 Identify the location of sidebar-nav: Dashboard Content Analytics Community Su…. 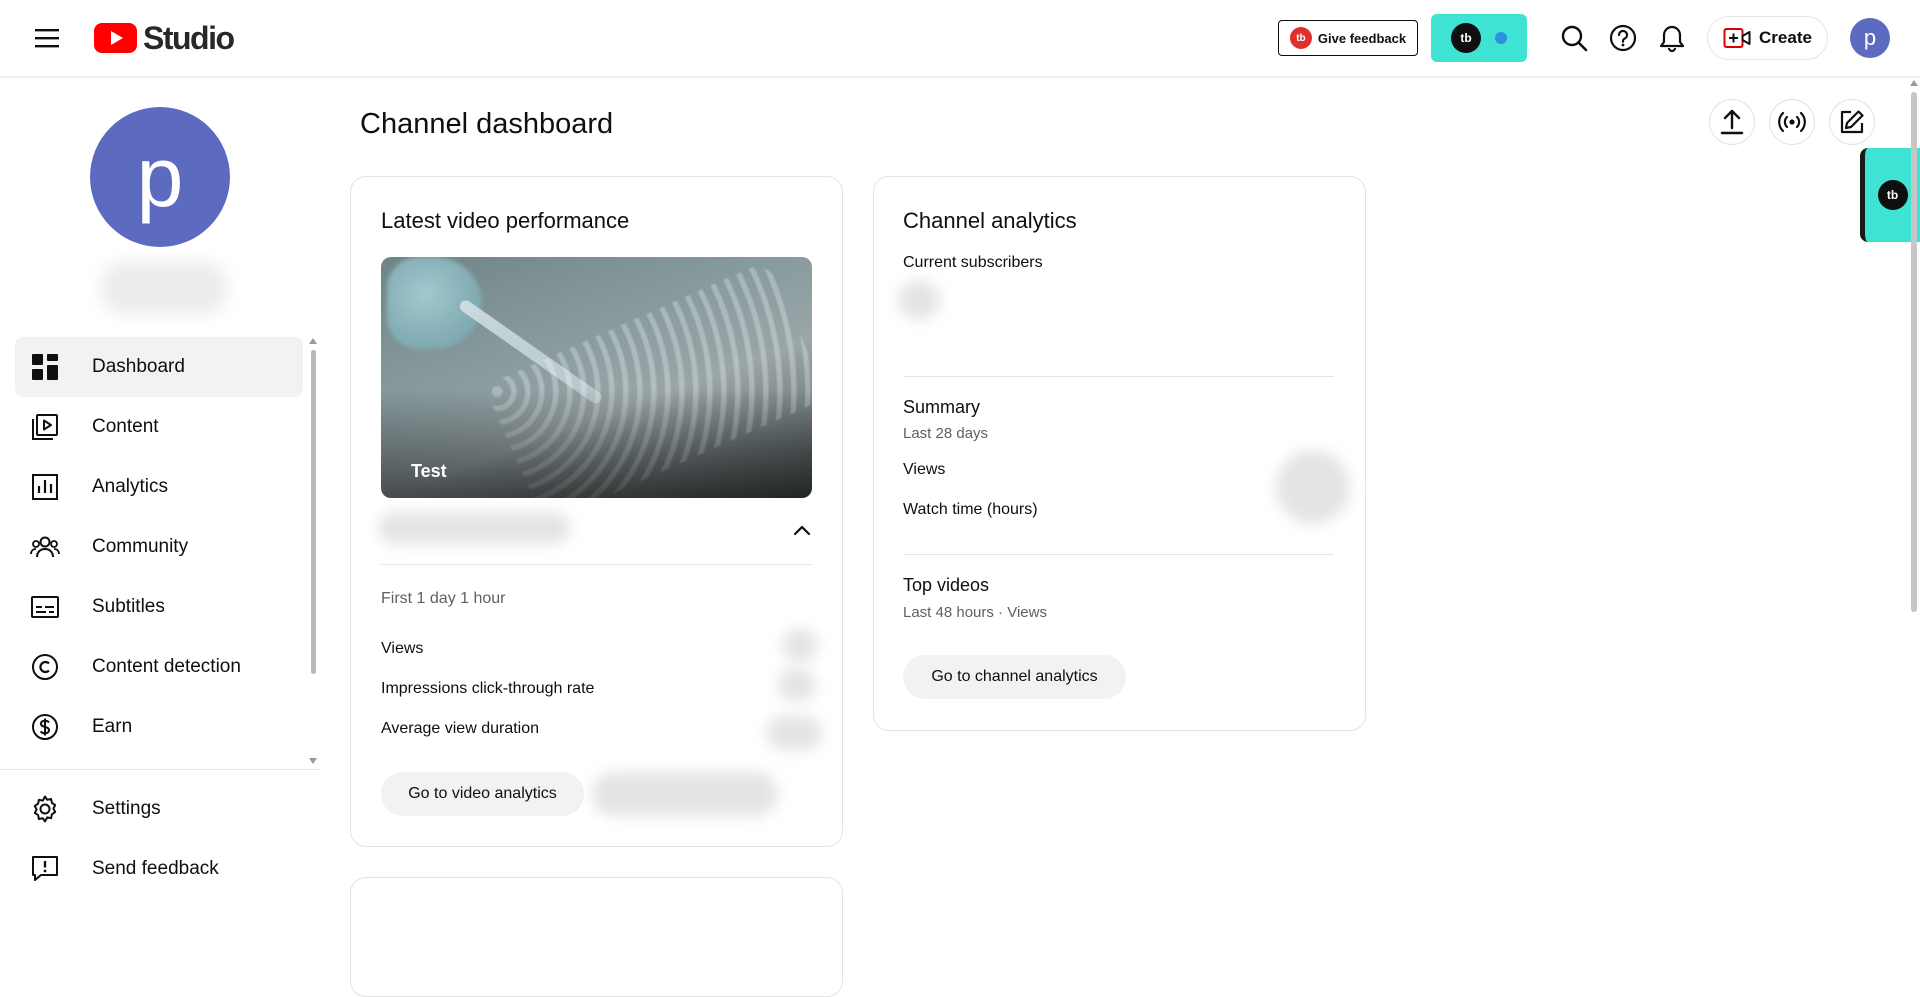
(159, 547).